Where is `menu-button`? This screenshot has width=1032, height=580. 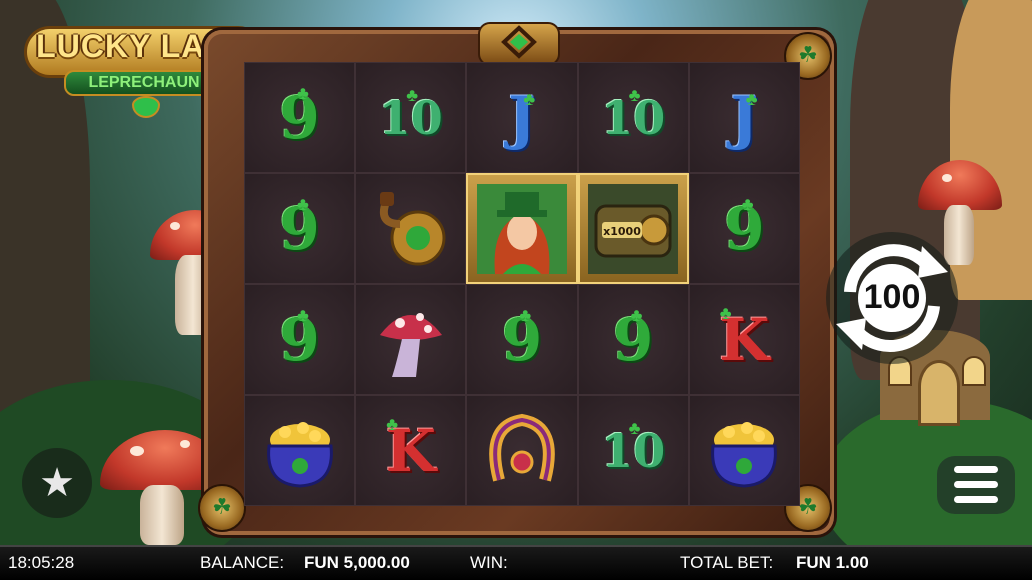 menu-button is located at coordinates (976, 485).